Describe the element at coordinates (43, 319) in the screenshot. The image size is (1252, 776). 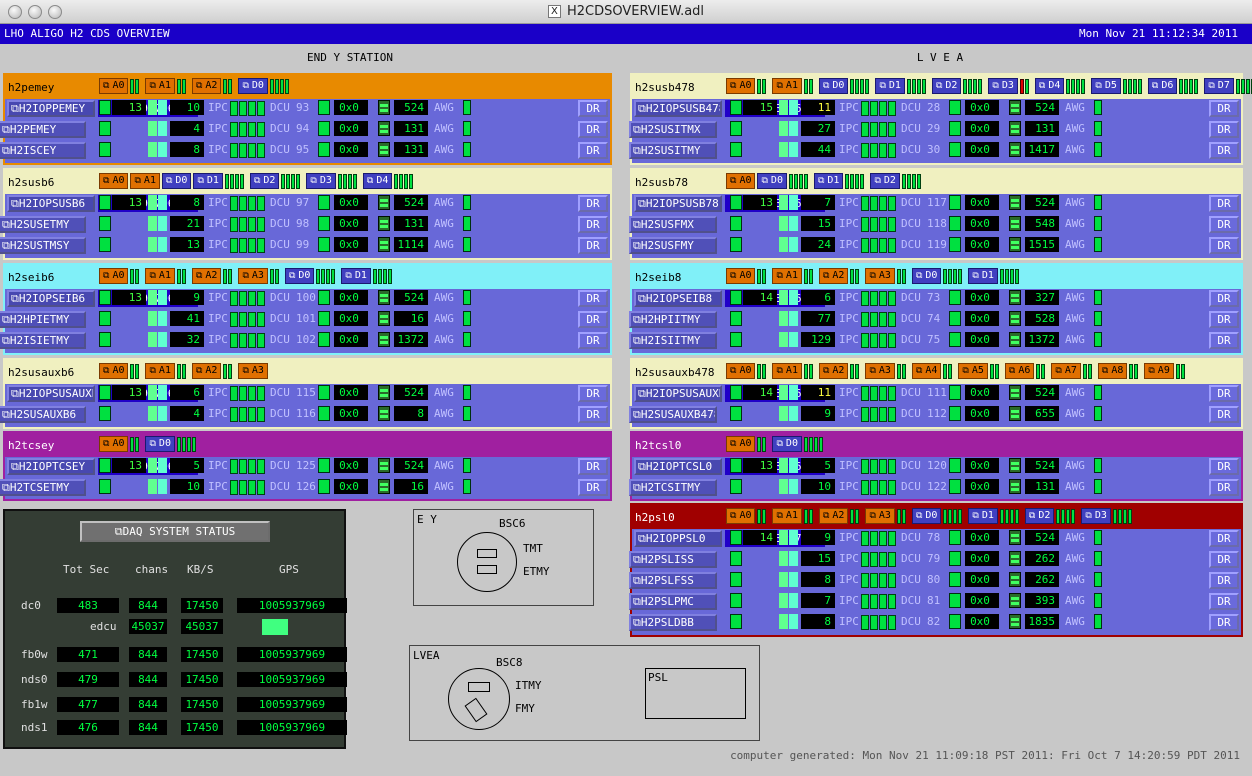
I see `model-button: ⧉H2HPIETMY` at that location.